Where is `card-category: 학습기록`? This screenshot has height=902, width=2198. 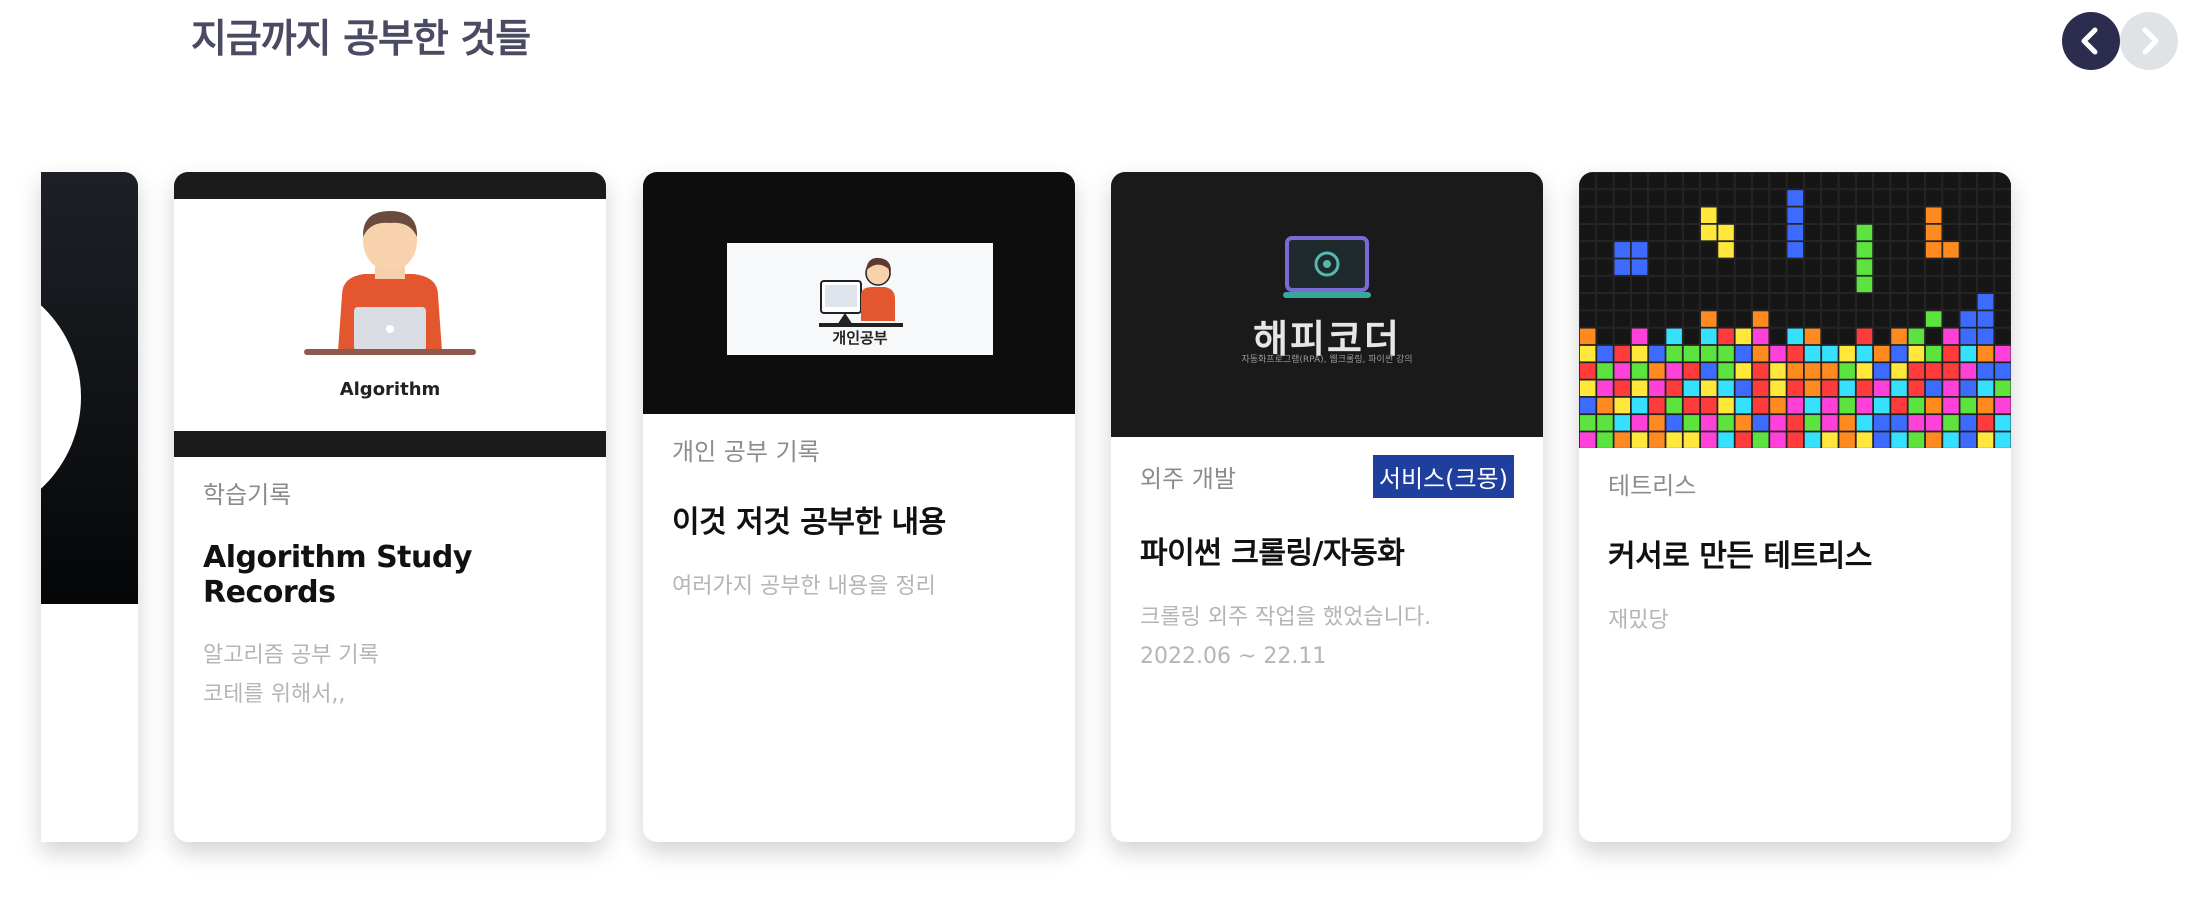
card-category: 학습기록 is located at coordinates (247, 495).